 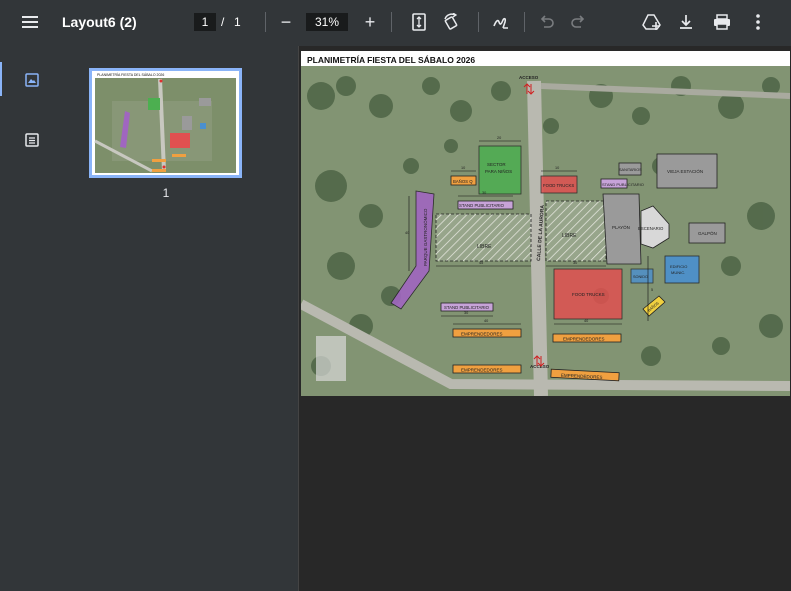 What do you see at coordinates (425, 237) in the screenshot?
I see `label-parque-gastronomico: PARQUE GASTRONÓMICO` at bounding box center [425, 237].